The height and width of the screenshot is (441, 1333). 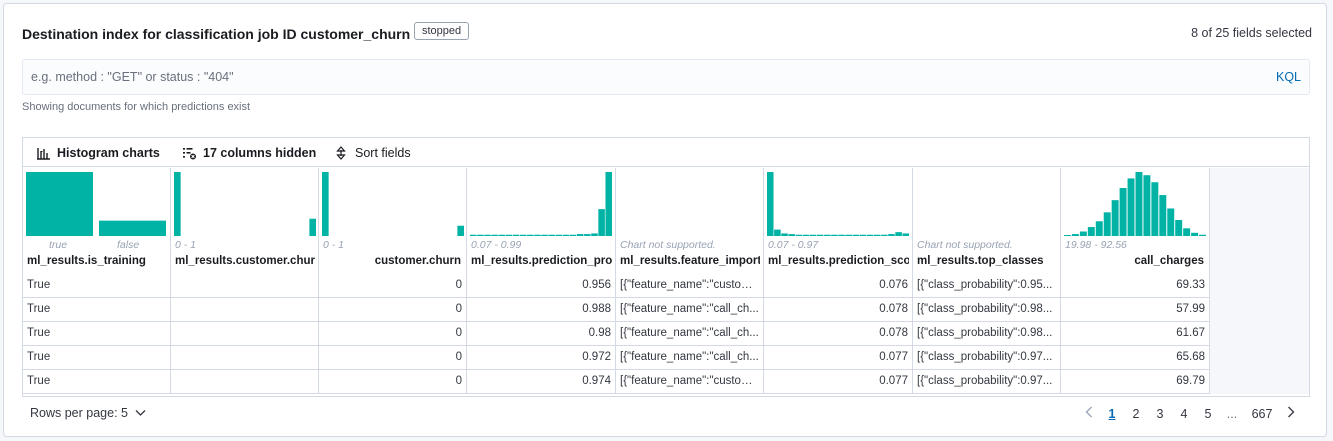 What do you see at coordinates (1160, 414) in the screenshot?
I see `page-button-3: 3` at bounding box center [1160, 414].